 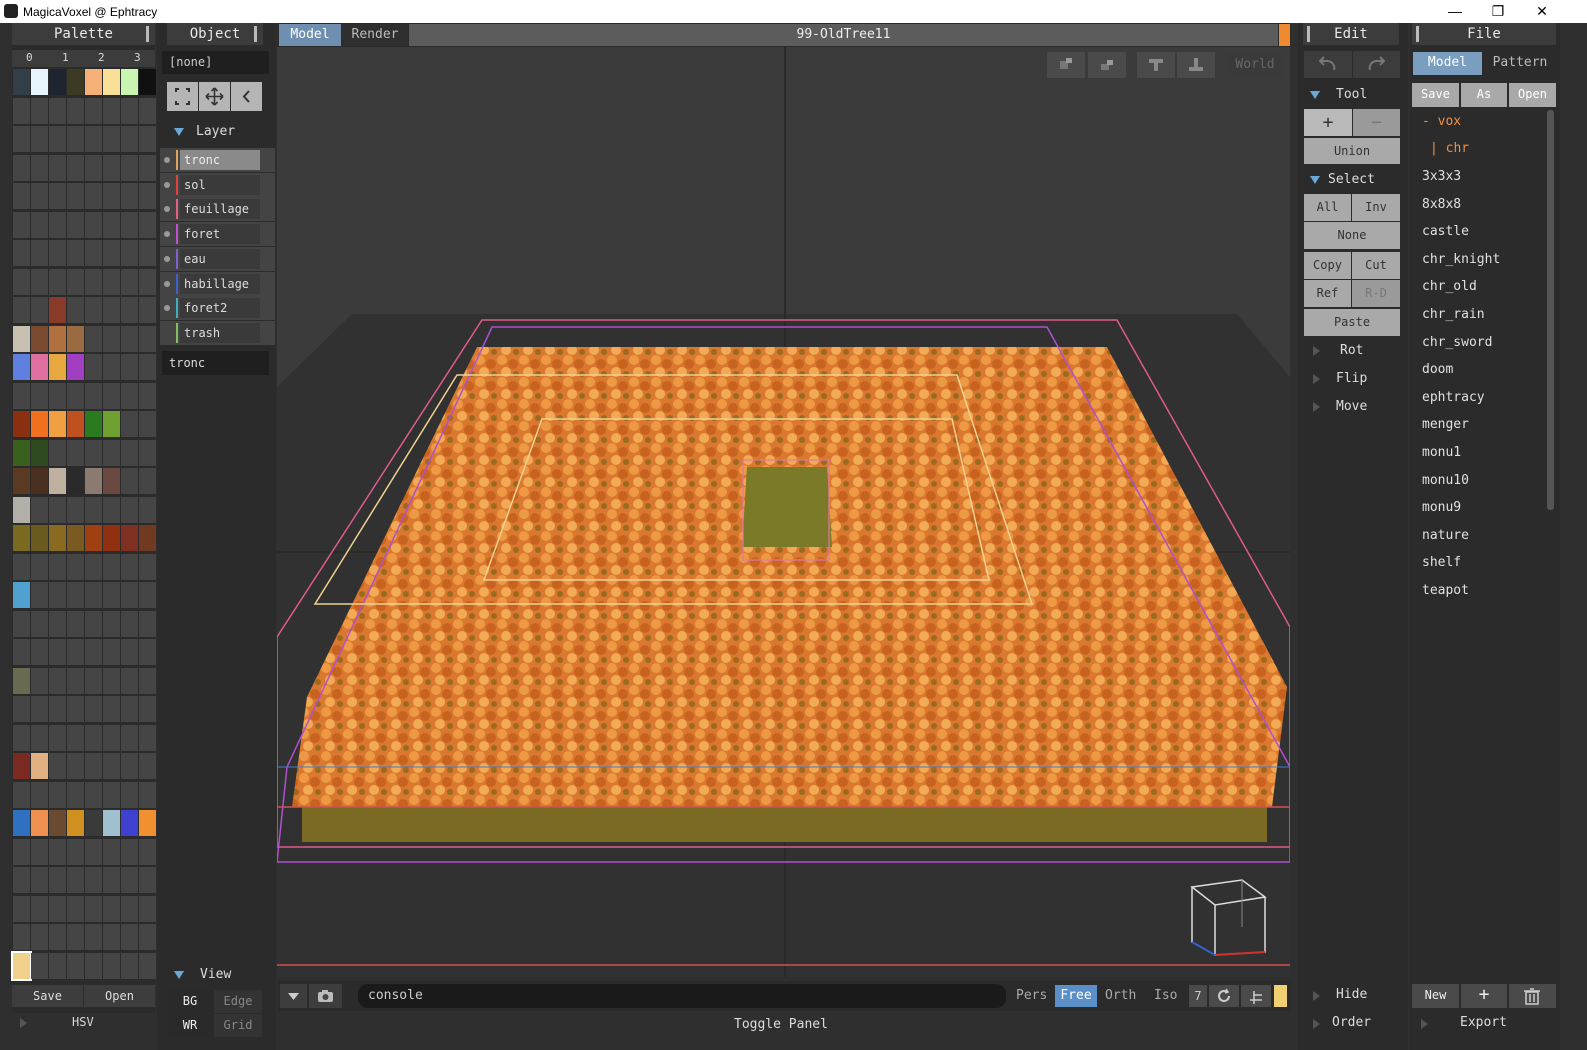 What do you see at coordinates (101, 57) in the screenshot?
I see `palette-page-2: 2` at bounding box center [101, 57].